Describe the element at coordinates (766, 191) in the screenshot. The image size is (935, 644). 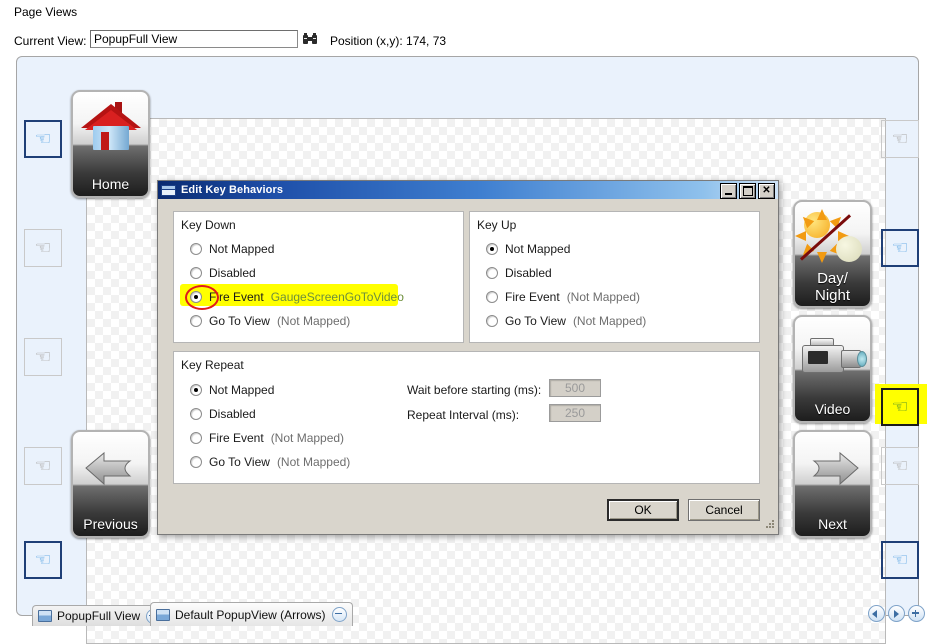
I see `close-icon: ✕` at that location.